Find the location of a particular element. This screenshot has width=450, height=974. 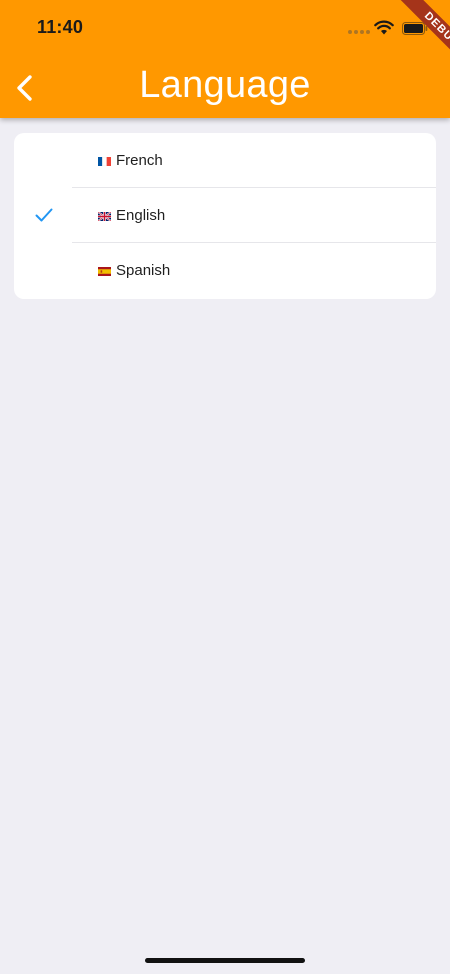

status-time: 11:40 is located at coordinates (60, 27).